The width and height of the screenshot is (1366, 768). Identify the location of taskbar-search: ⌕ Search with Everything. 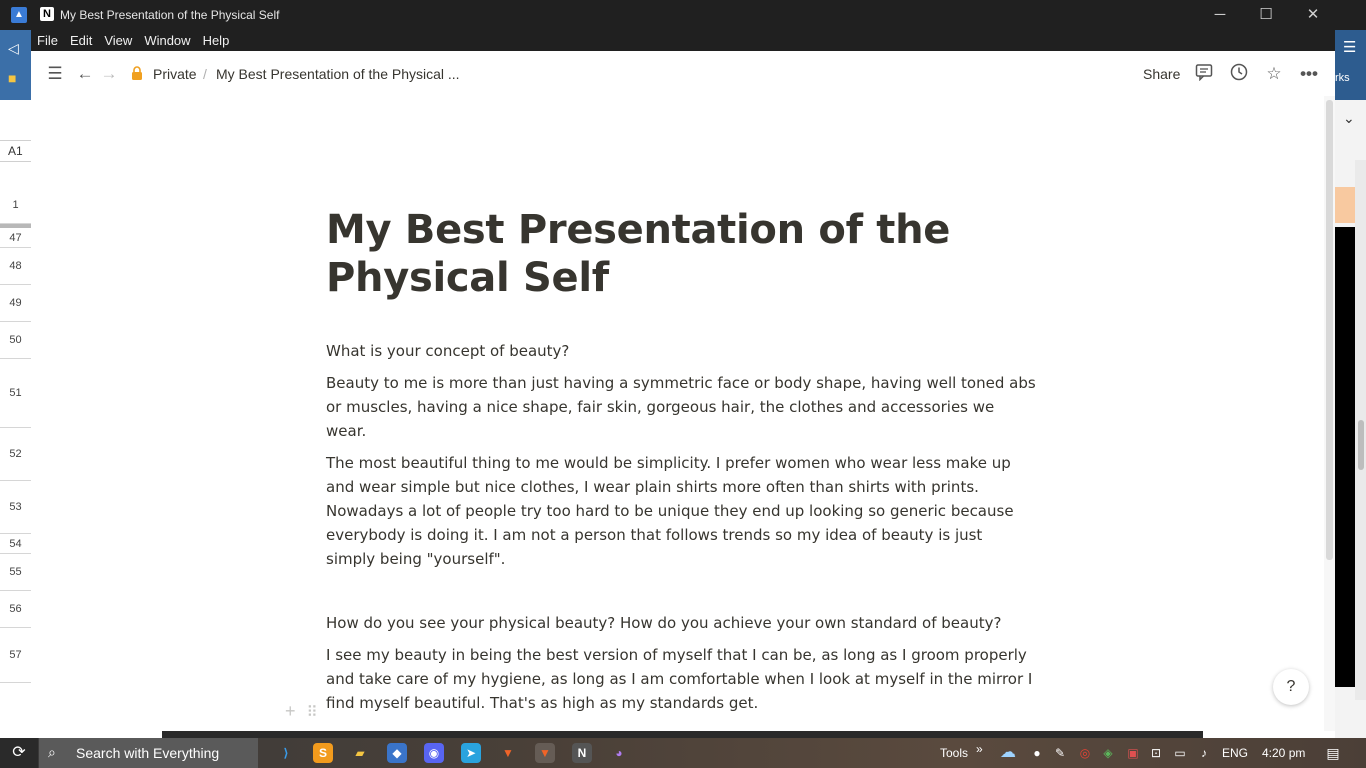
(148, 753).